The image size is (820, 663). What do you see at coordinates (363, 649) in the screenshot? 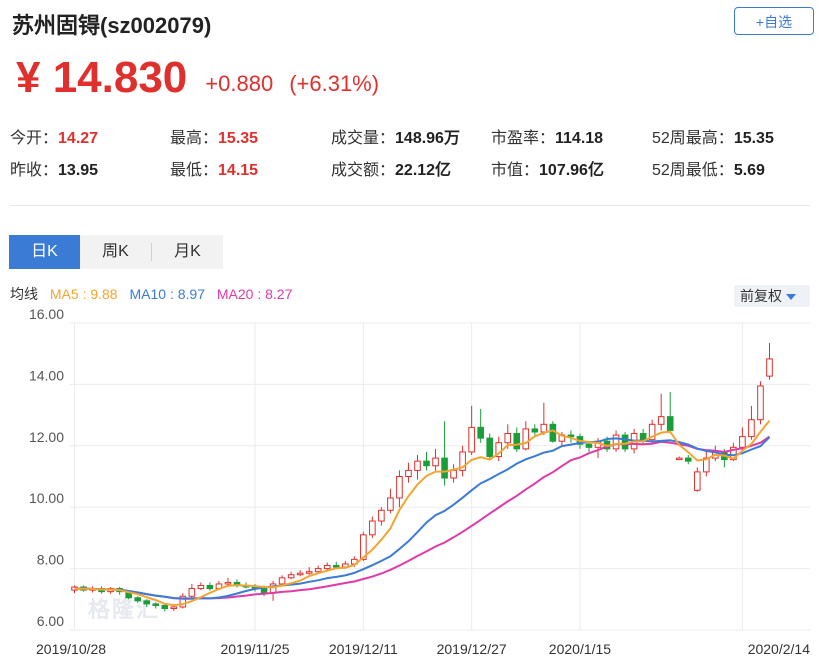
I see `x-tick-label: 2019/12/11` at bounding box center [363, 649].